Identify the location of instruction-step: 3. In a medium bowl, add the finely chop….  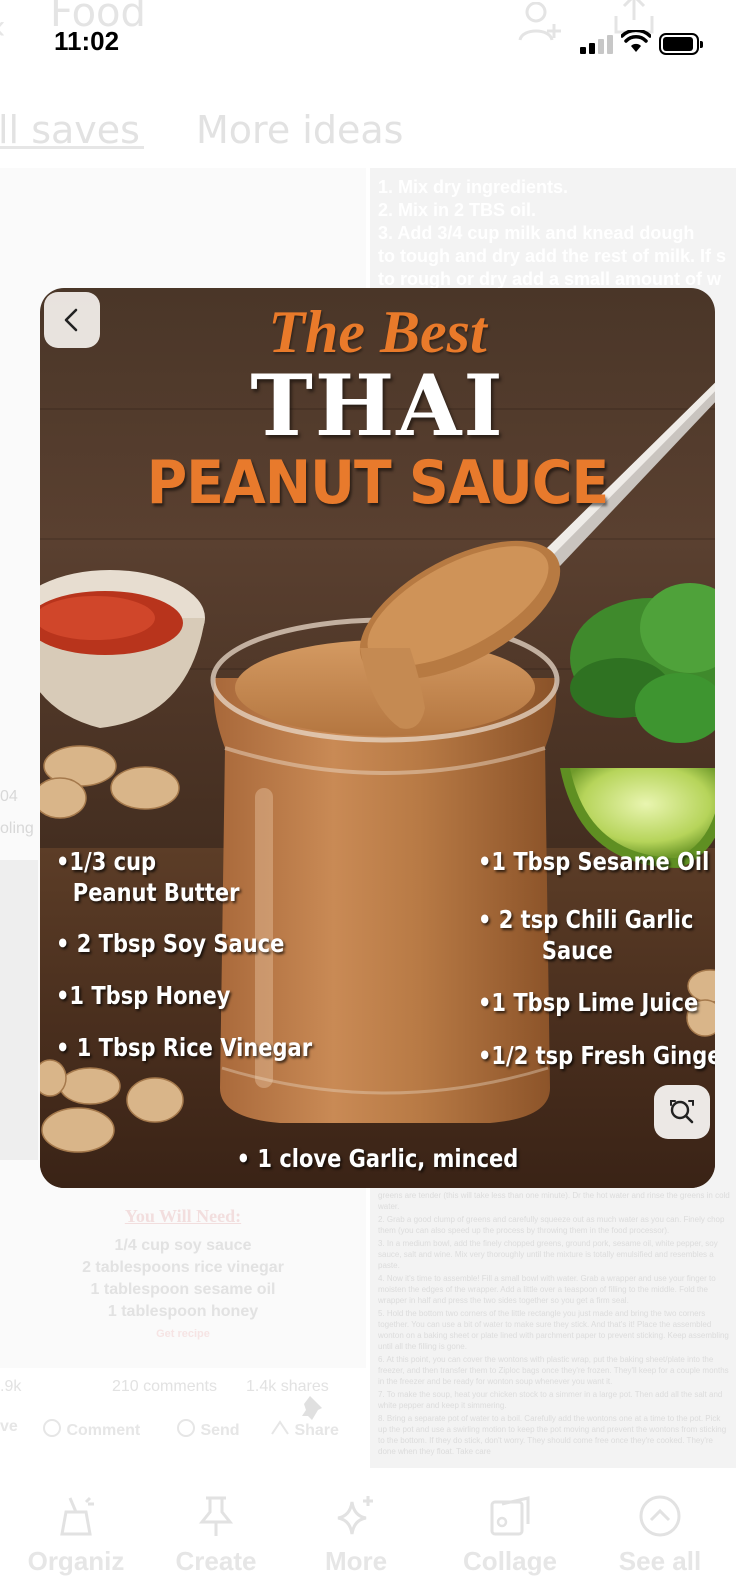
(548, 1254).